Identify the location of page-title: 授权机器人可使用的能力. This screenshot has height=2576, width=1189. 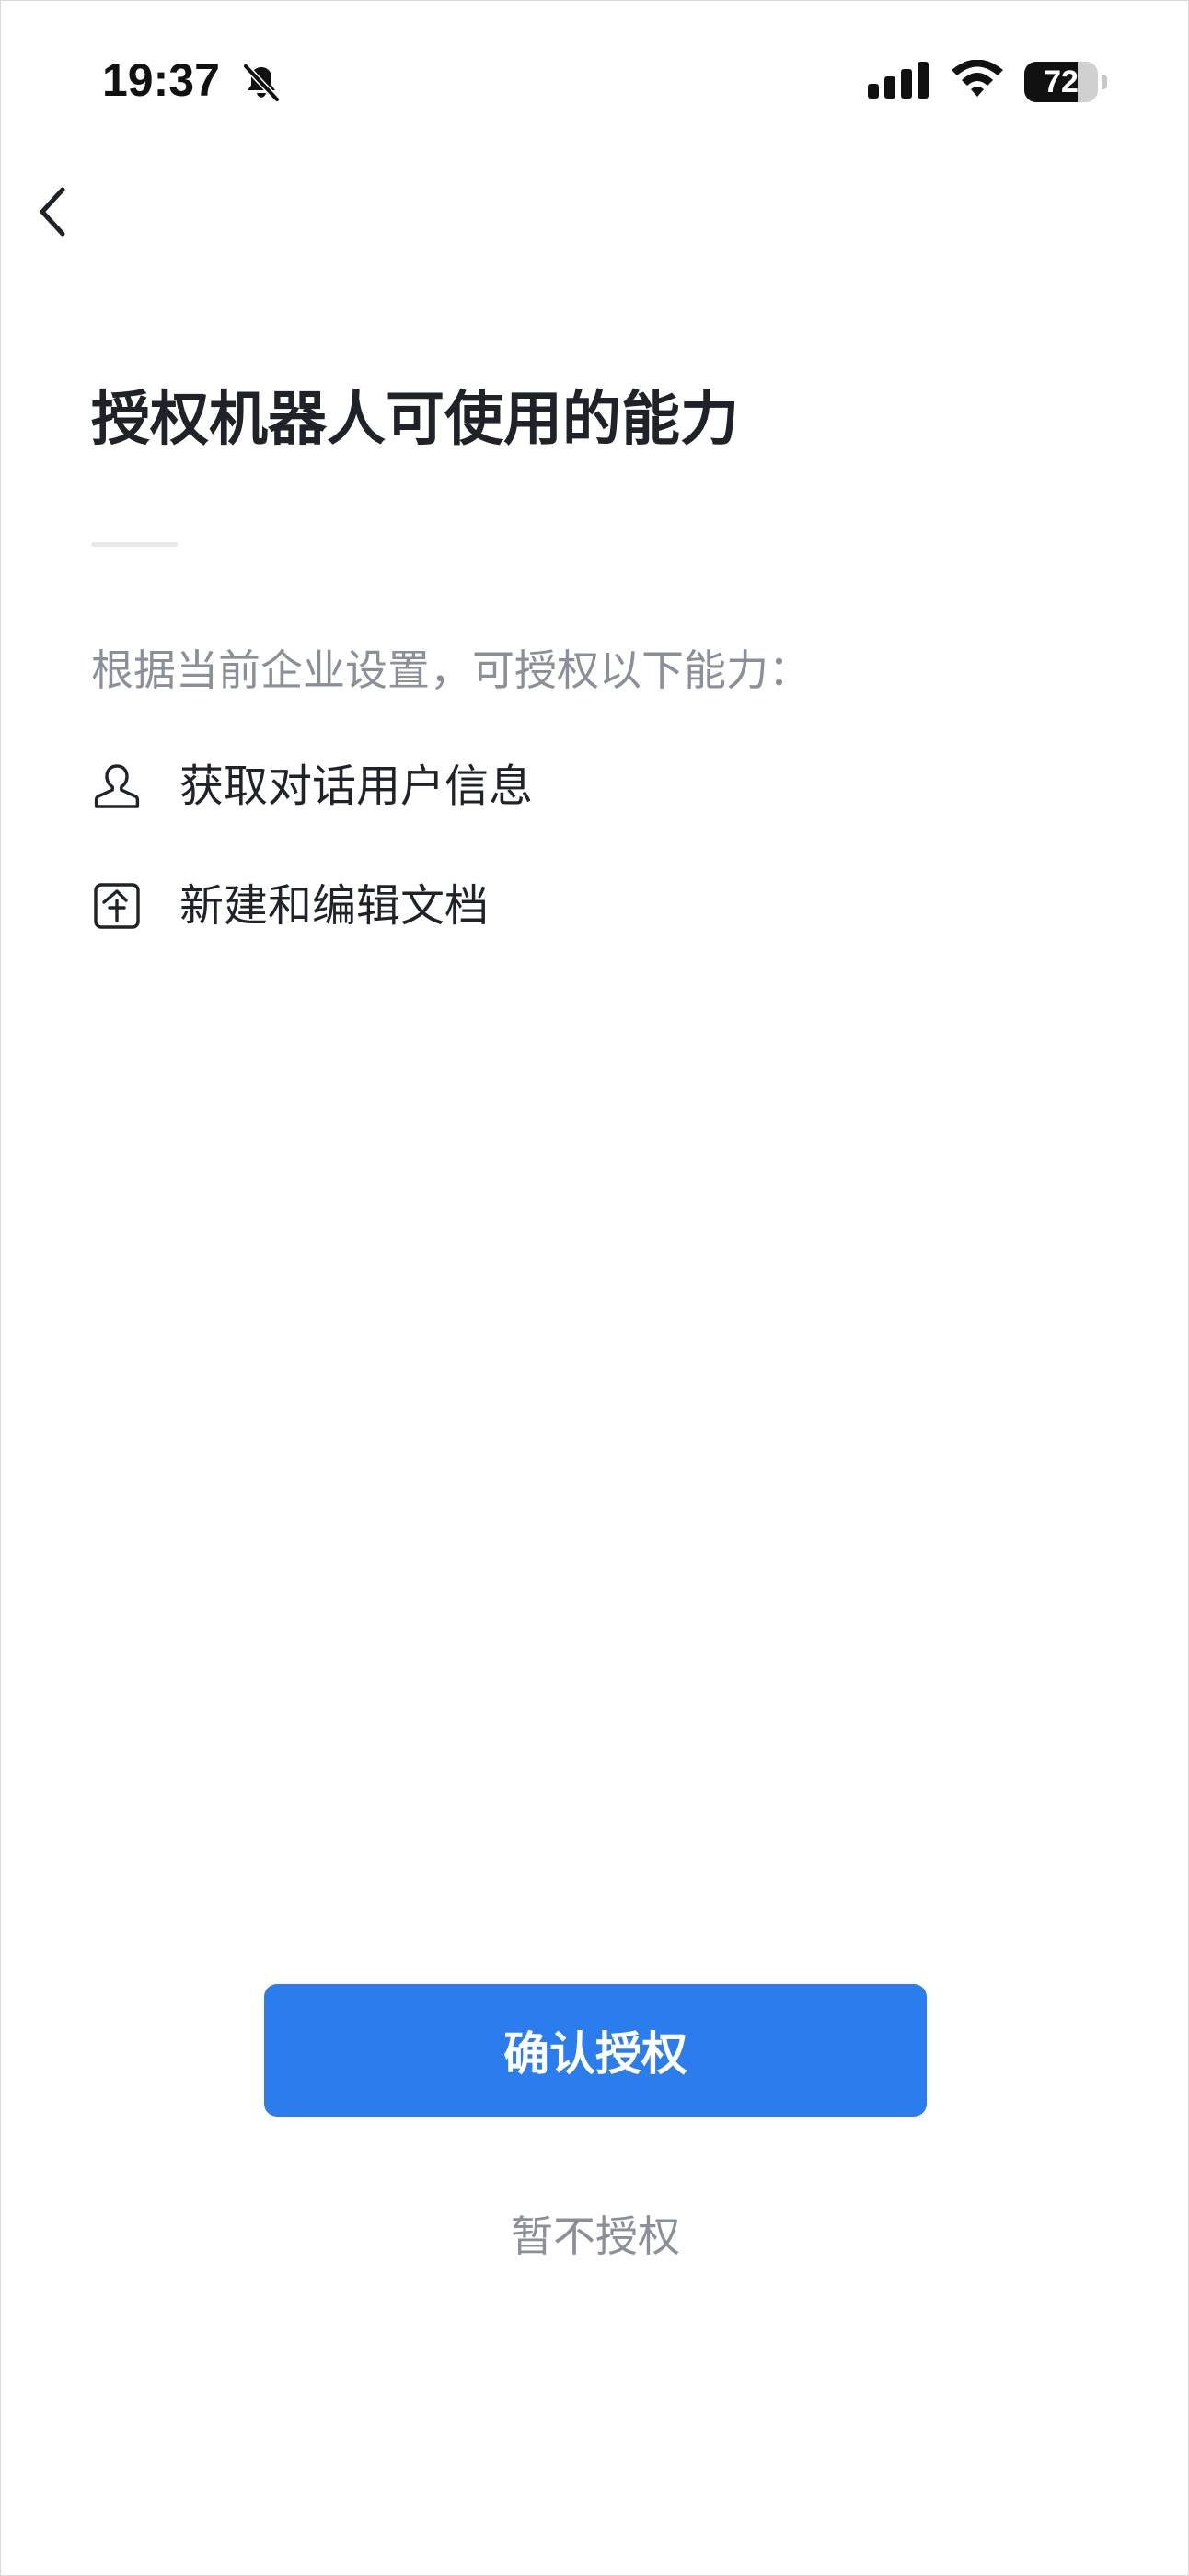
(415, 420).